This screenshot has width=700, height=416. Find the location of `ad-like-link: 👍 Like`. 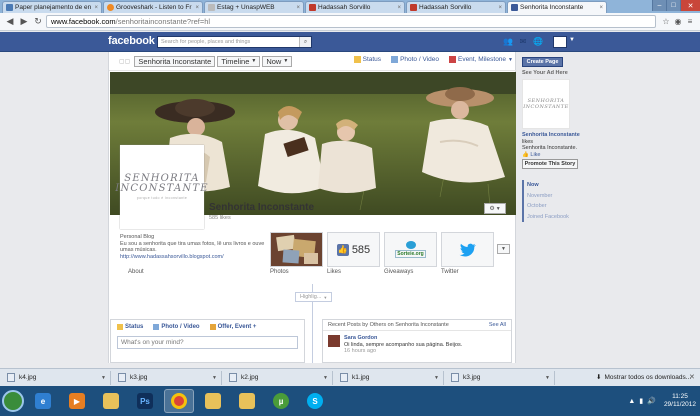

ad-like-link: 👍 Like is located at coordinates (551, 155).